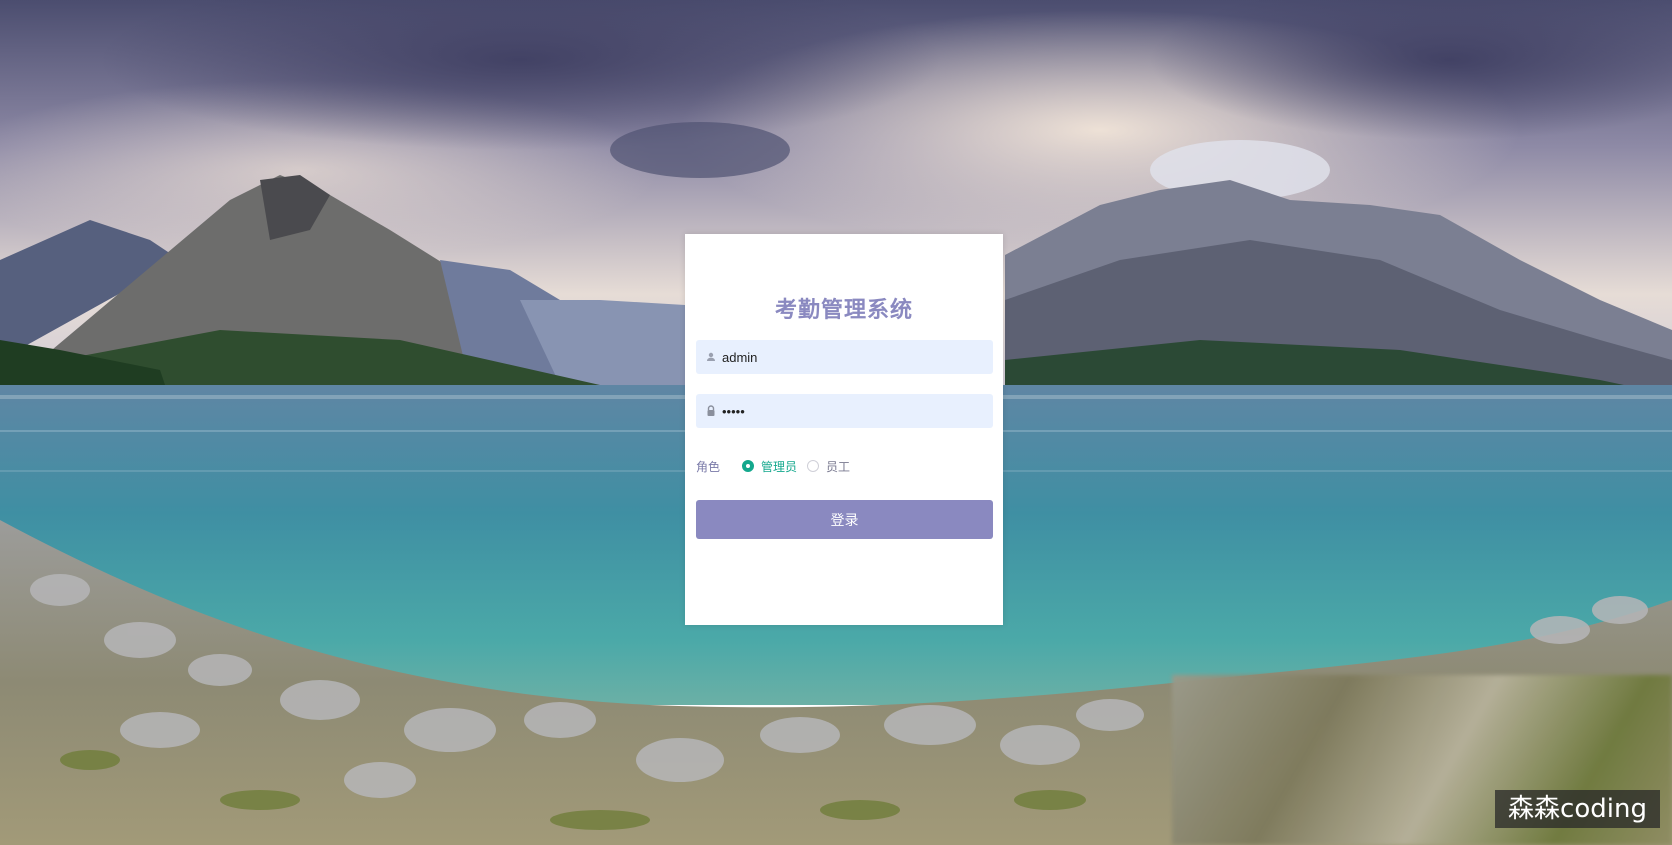  Describe the element at coordinates (838, 466) in the screenshot. I see `role-option-label: 员工` at that location.